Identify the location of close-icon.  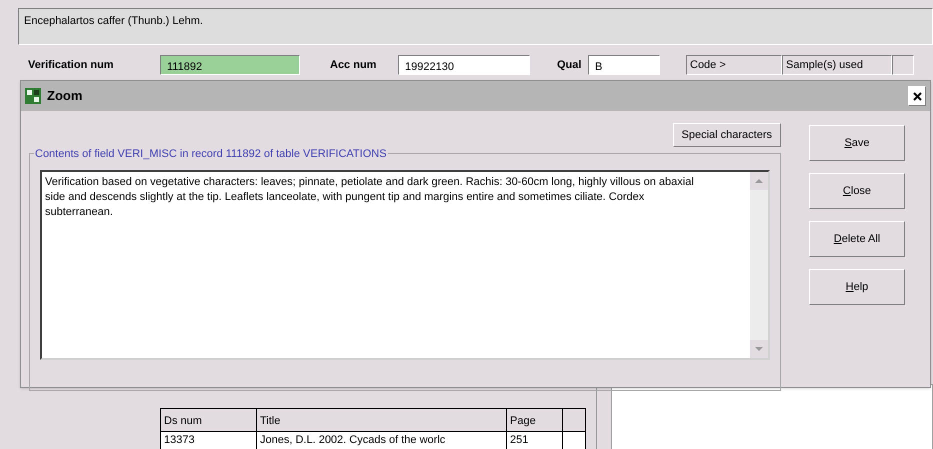
(917, 96).